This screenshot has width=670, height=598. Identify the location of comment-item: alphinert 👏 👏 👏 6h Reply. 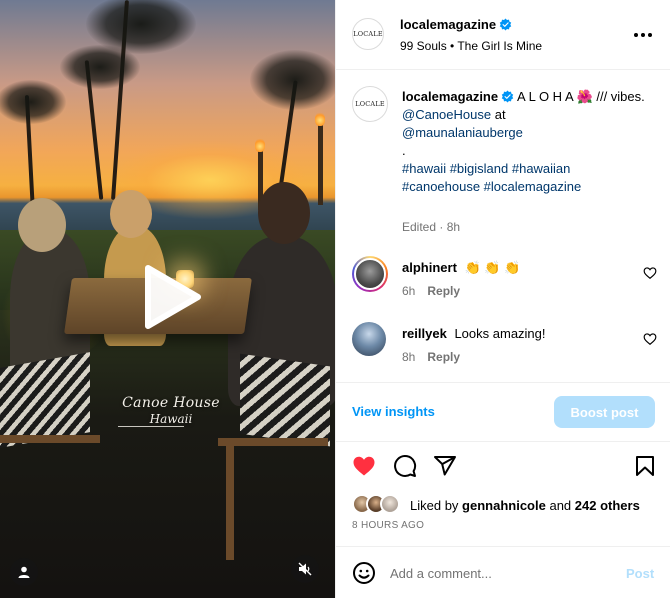
(503, 280).